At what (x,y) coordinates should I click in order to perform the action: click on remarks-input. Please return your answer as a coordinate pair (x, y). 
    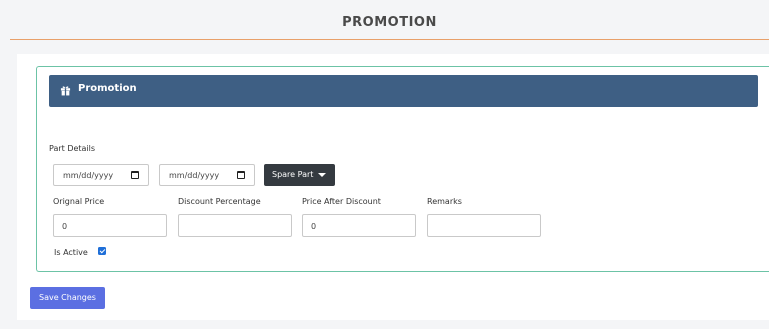
    Looking at the image, I should click on (484, 225).